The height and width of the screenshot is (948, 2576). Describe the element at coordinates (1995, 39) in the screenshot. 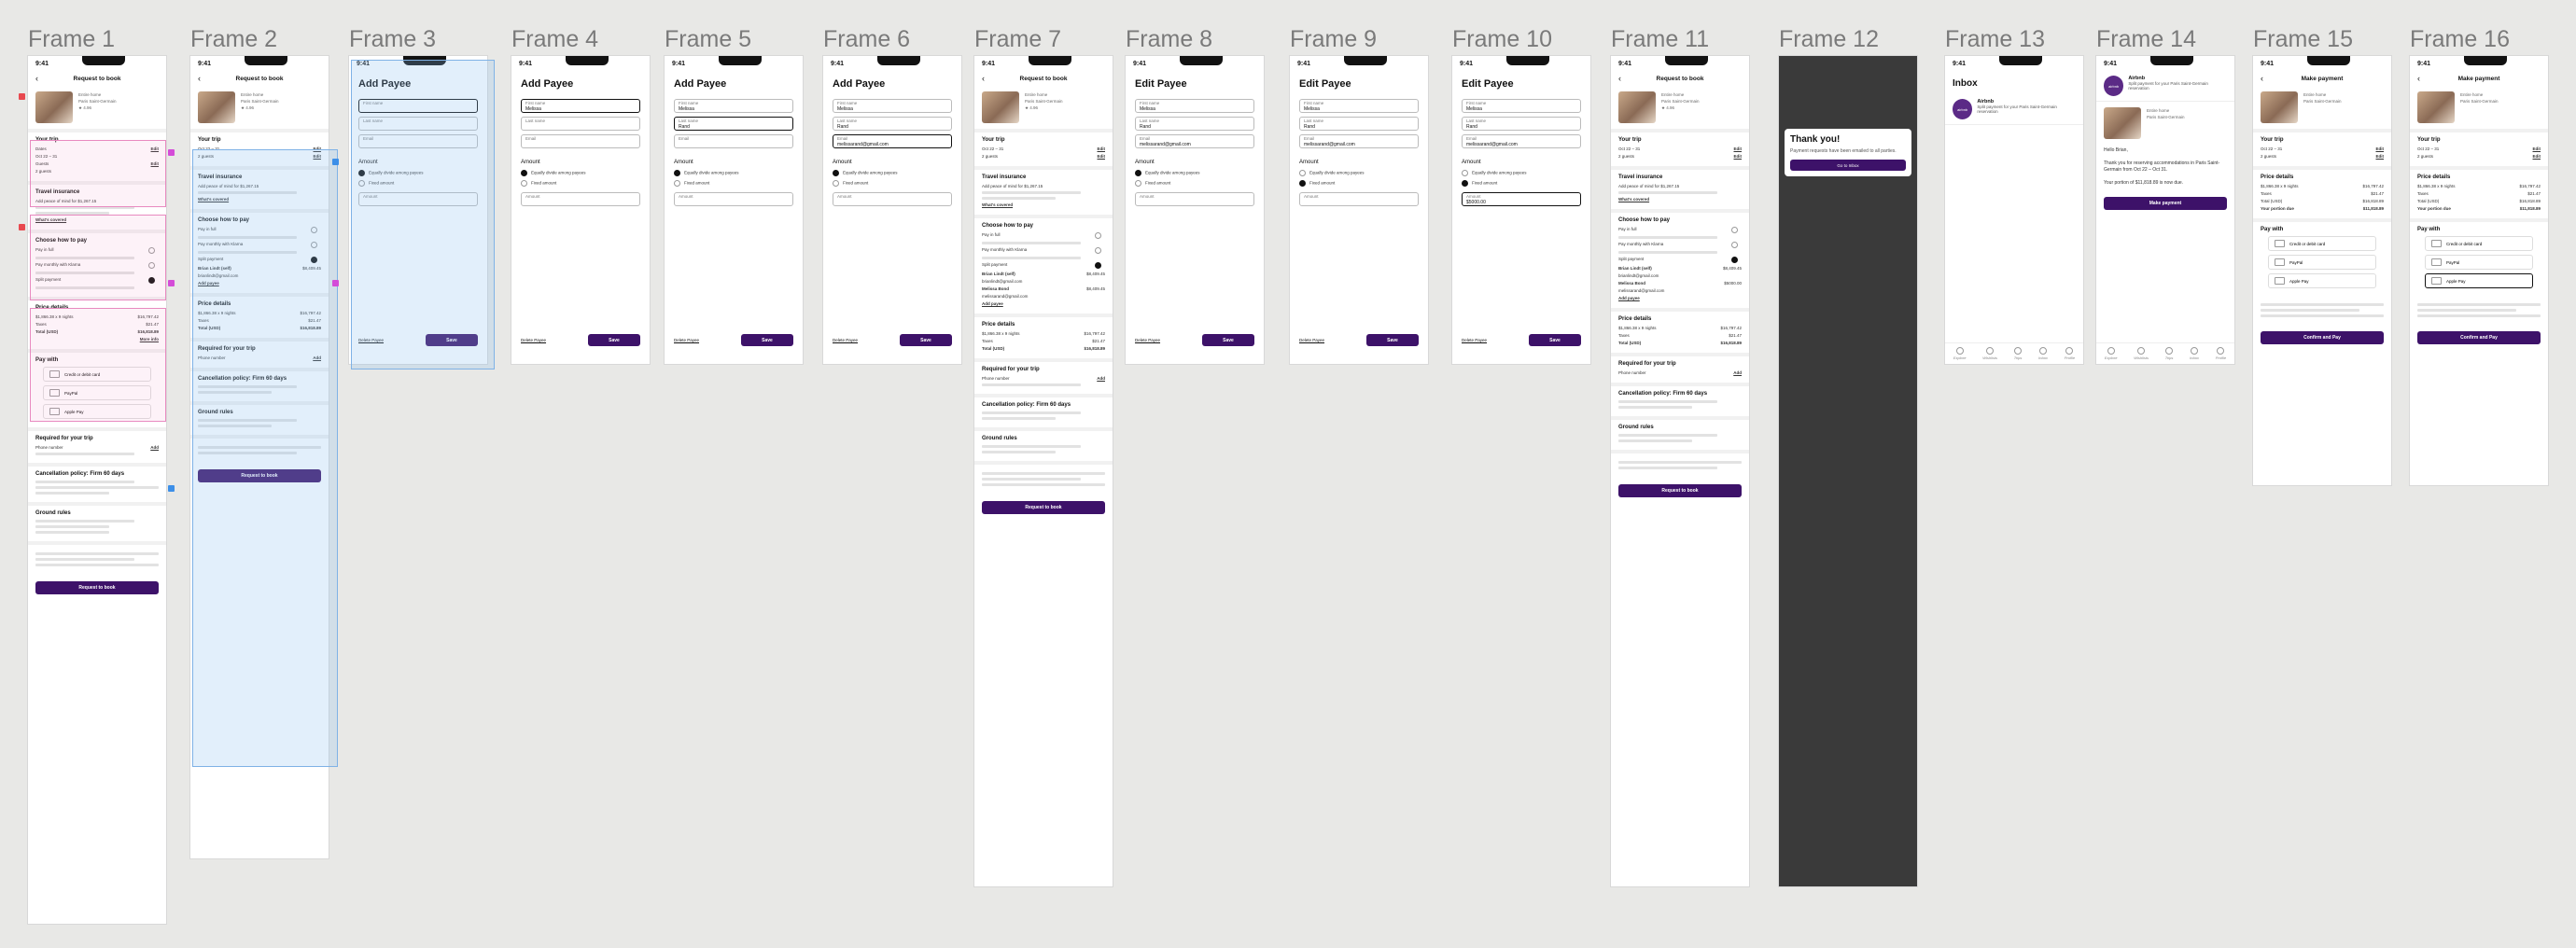

I see `frame-label-13: Frame 13` at that location.